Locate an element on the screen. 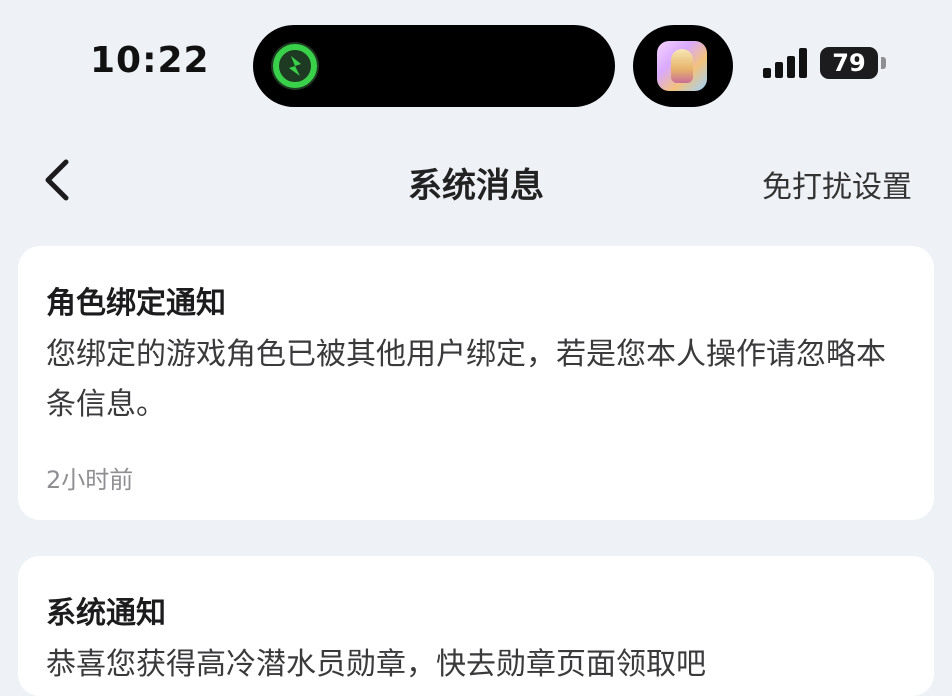  cellular-signal-icon is located at coordinates (786, 63).